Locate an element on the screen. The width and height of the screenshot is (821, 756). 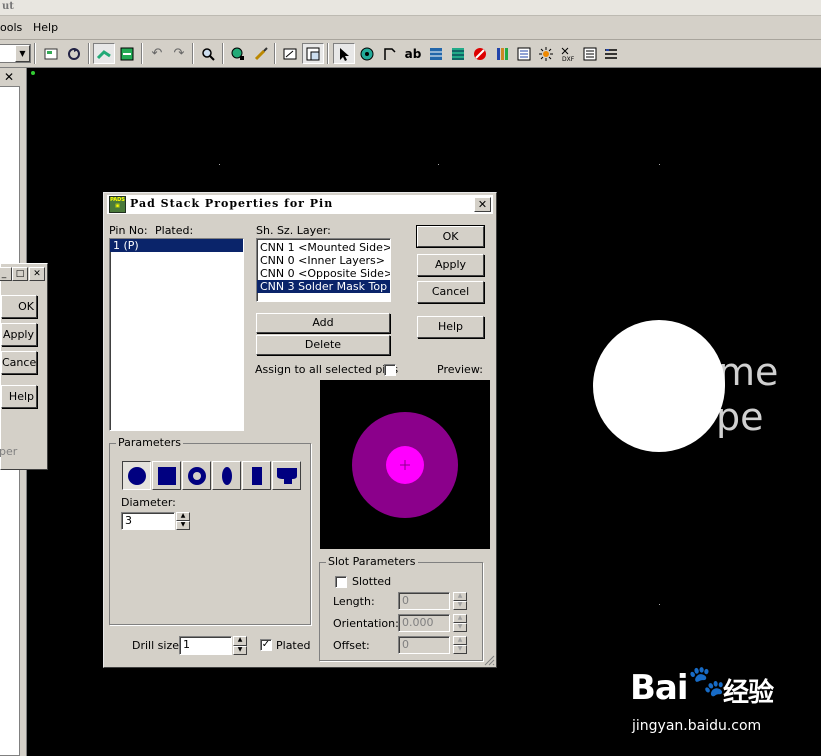
resize-grip-icon is located at coordinates (489, 660).